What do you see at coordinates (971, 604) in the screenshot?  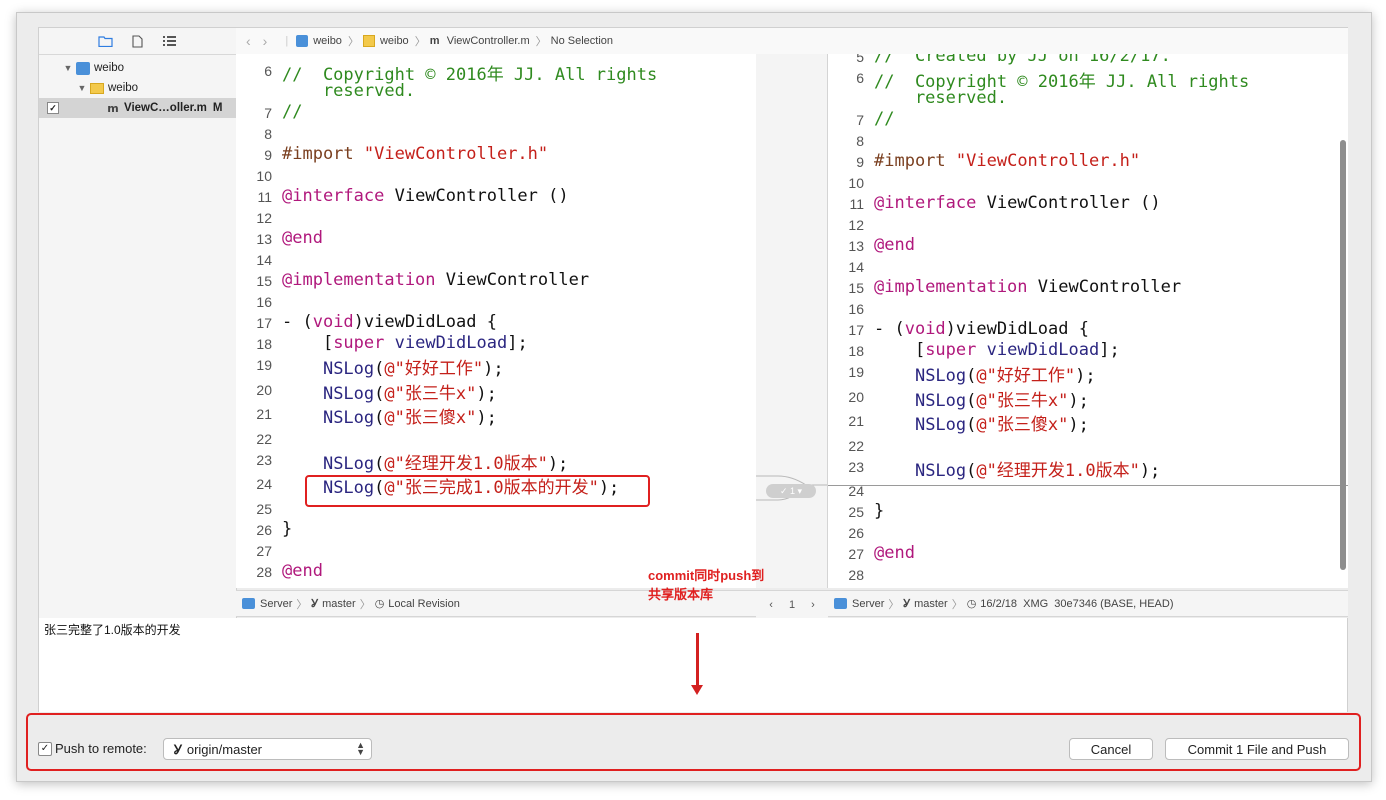 I see `clock-icon: ◷` at bounding box center [971, 604].